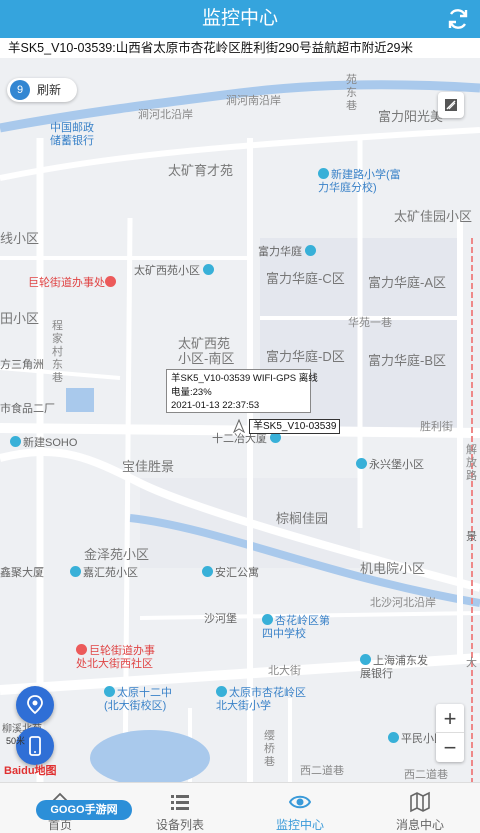 This screenshot has height=833, width=480. I want to click on refresh-label: 刷新, so click(49, 90).